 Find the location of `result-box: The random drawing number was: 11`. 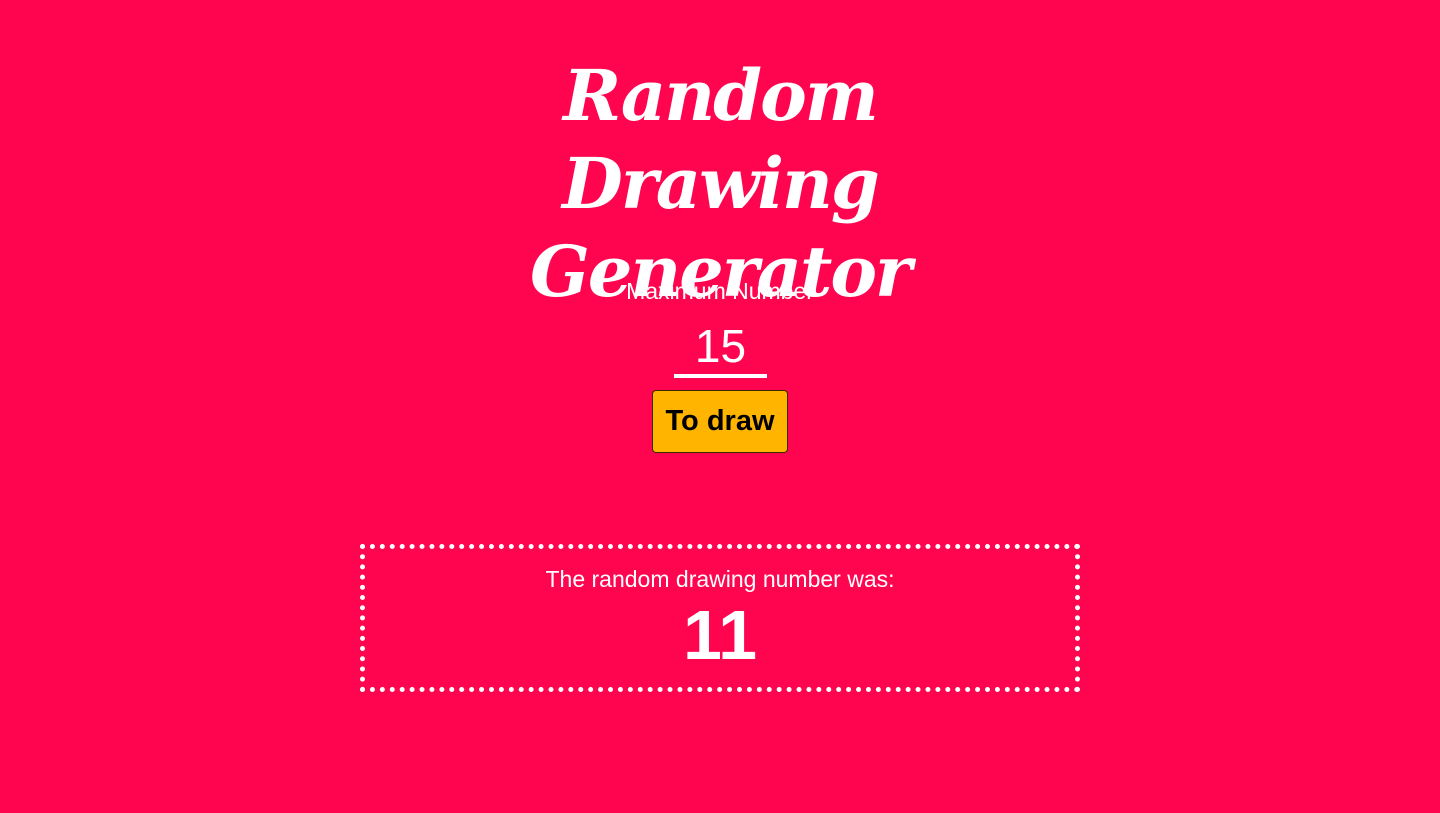

result-box: The random drawing number was: 11 is located at coordinates (720, 618).